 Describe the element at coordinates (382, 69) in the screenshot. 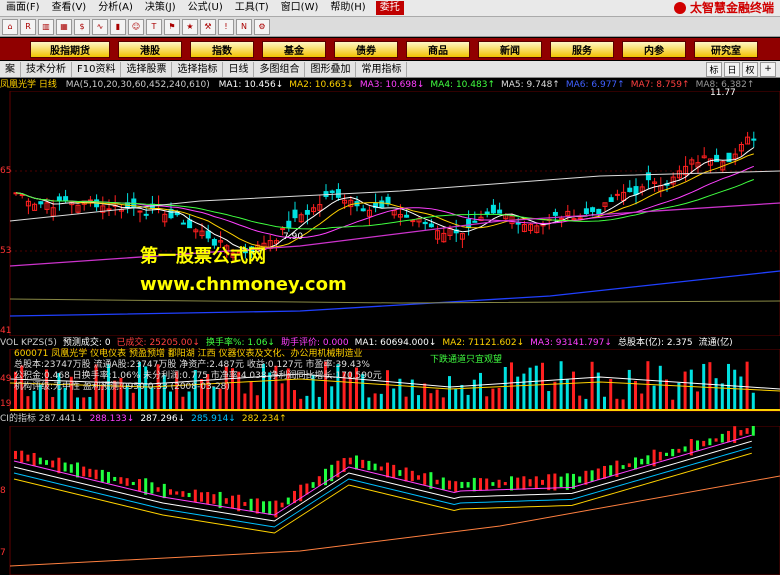

I see `tb-common-indicators: 常用指标` at that location.